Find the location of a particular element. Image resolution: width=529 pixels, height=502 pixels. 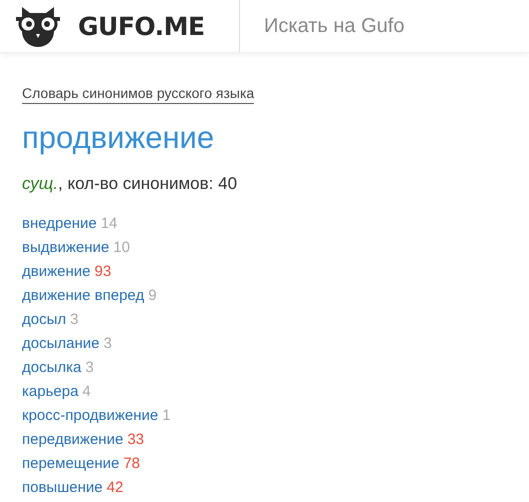

synonym-link: досылка is located at coordinates (52, 368).